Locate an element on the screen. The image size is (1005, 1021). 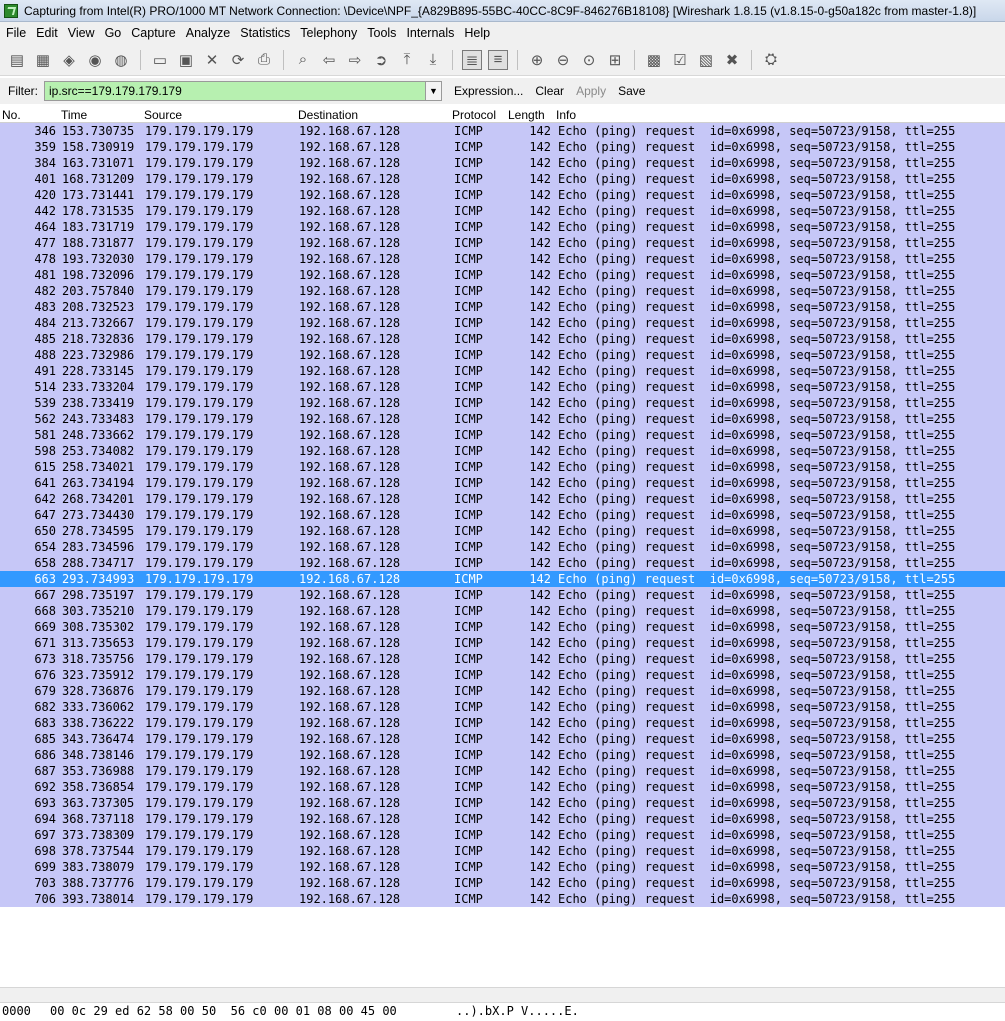
menu-edit: Edit is located at coordinates (46, 33).